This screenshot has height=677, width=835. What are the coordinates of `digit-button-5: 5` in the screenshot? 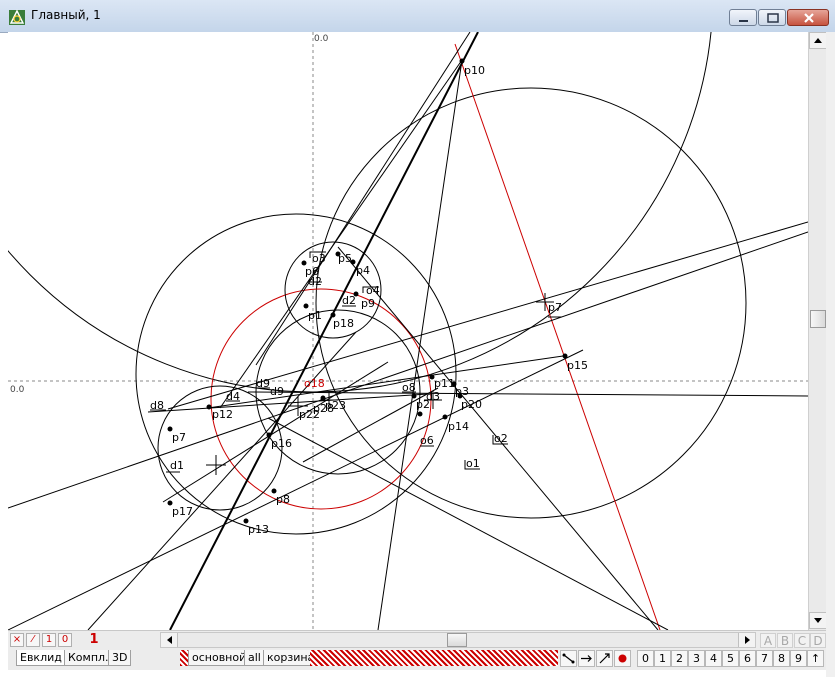 It's located at (730, 658).